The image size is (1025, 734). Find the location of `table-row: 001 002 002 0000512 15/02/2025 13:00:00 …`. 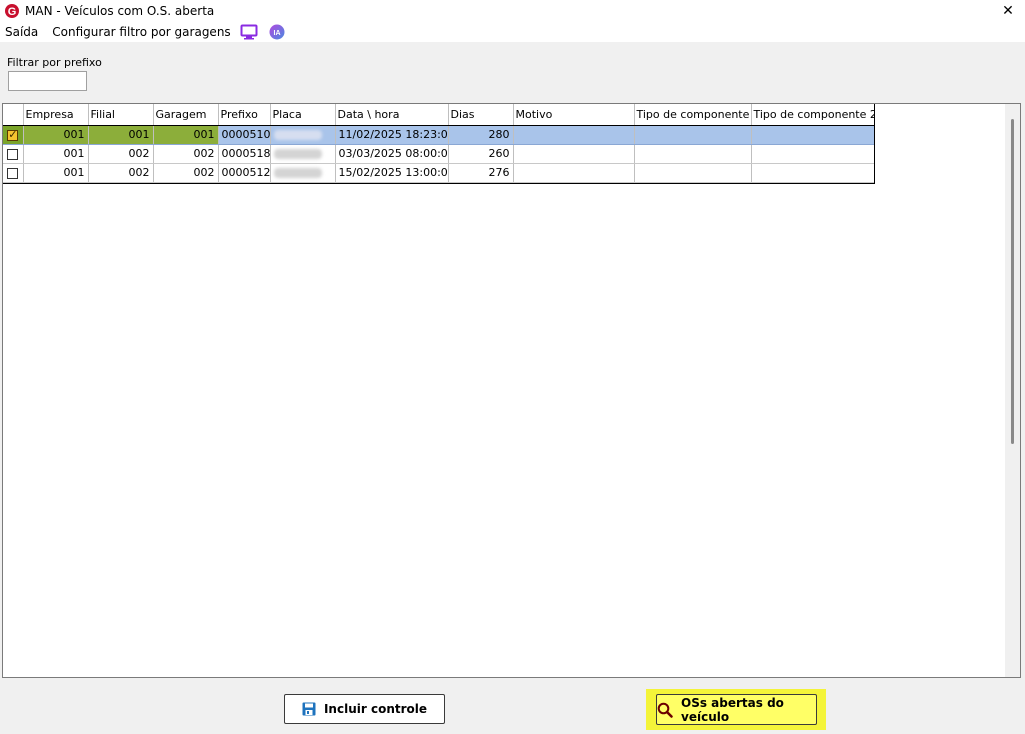

table-row: 001 002 002 0000512 15/02/2025 13:00:00 … is located at coordinates (439, 173).